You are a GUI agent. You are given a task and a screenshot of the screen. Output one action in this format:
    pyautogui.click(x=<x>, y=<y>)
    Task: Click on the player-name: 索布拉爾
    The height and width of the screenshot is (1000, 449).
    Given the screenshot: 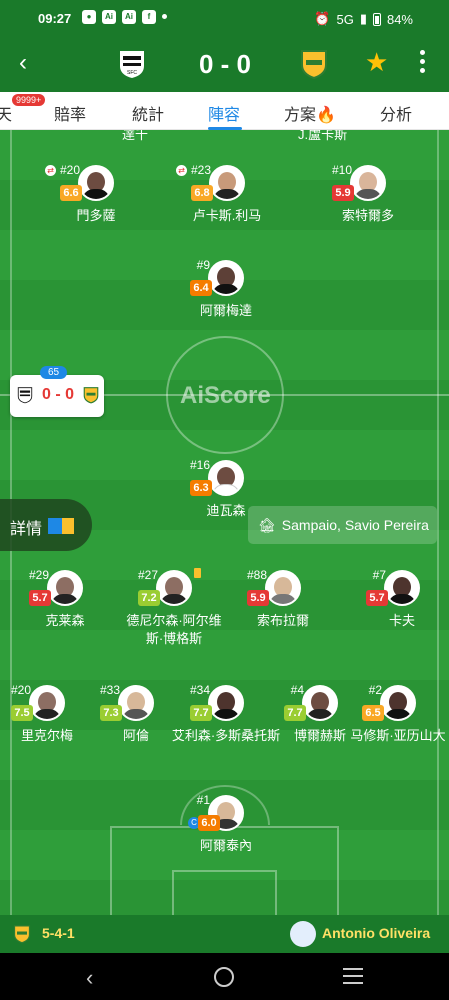 What is the action you would take?
    pyautogui.click(x=282, y=620)
    